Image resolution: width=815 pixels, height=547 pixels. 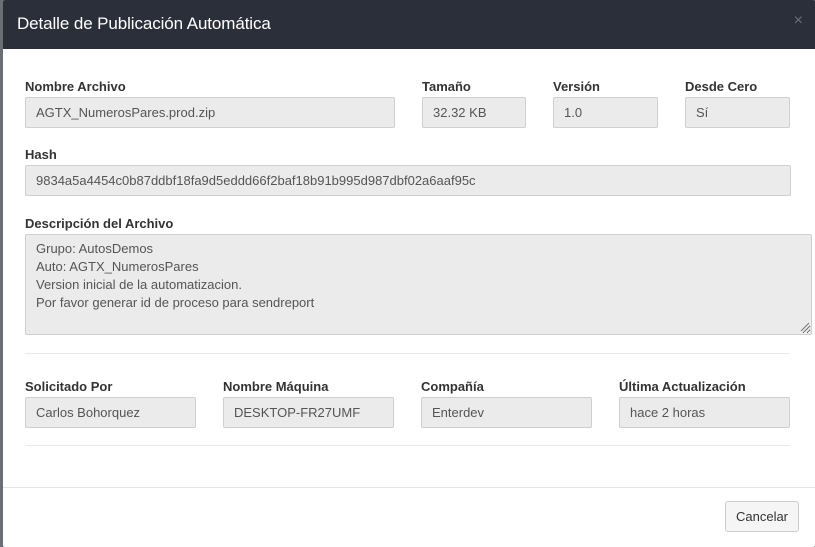 What do you see at coordinates (144, 23) in the screenshot?
I see `modal-title: Detalle de Publicación Automática` at bounding box center [144, 23].